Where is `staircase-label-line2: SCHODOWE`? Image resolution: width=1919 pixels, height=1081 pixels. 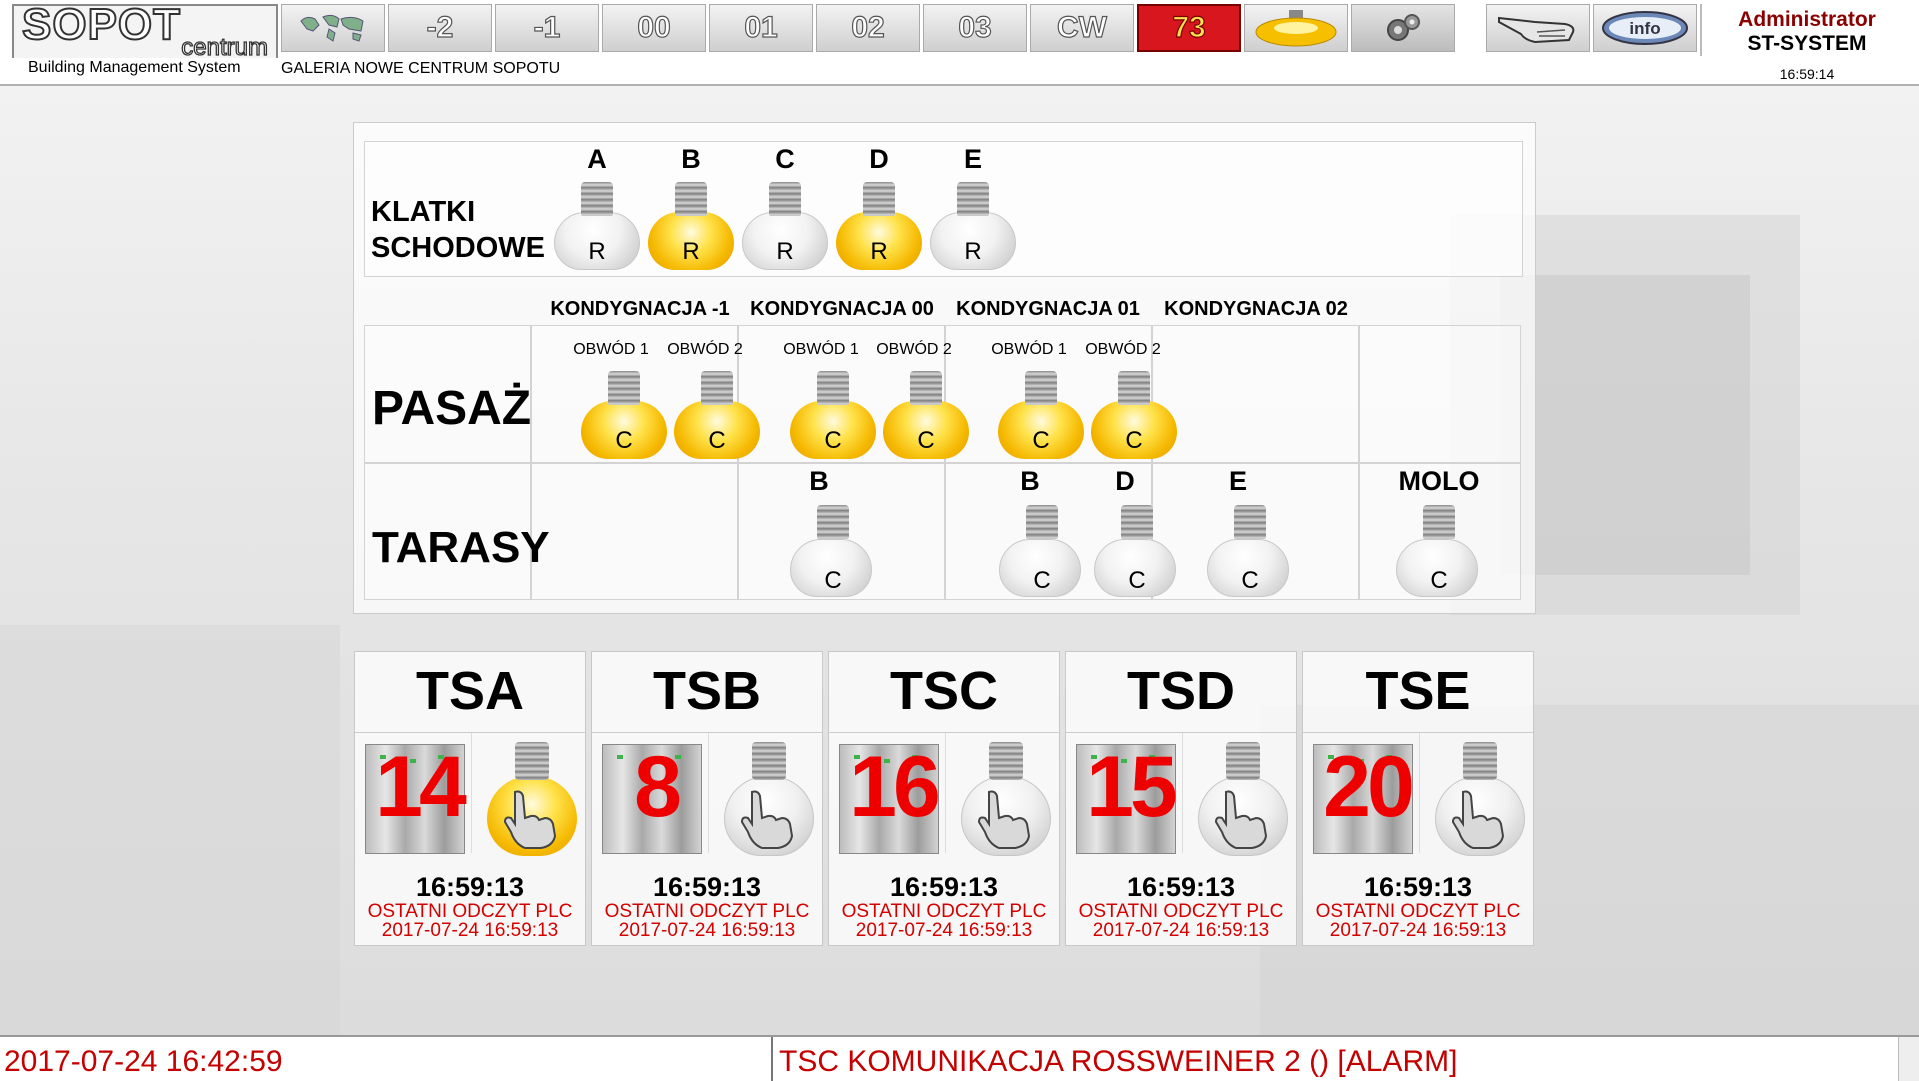 staircase-label-line2: SCHODOWE is located at coordinates (458, 248).